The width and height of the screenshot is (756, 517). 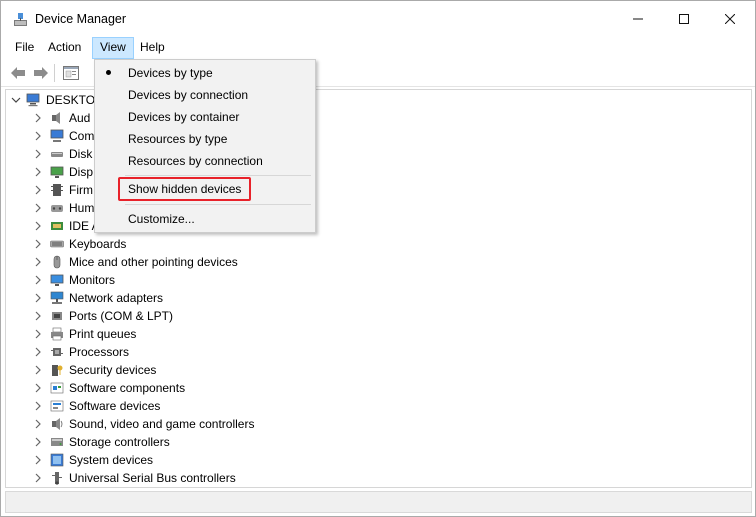 What do you see at coordinates (82, 136) in the screenshot?
I see `tree-category-label: Com` at bounding box center [82, 136].